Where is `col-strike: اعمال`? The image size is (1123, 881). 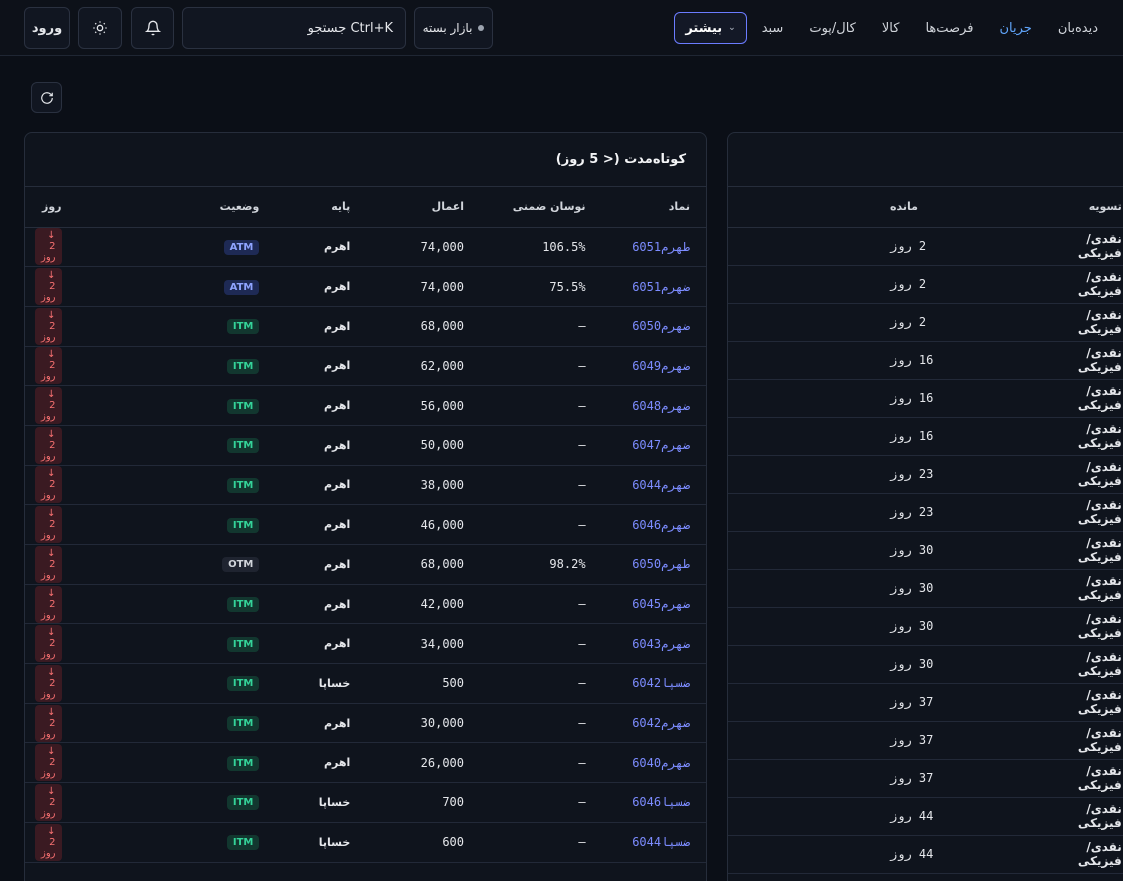 col-strike: اعمال is located at coordinates (417, 207).